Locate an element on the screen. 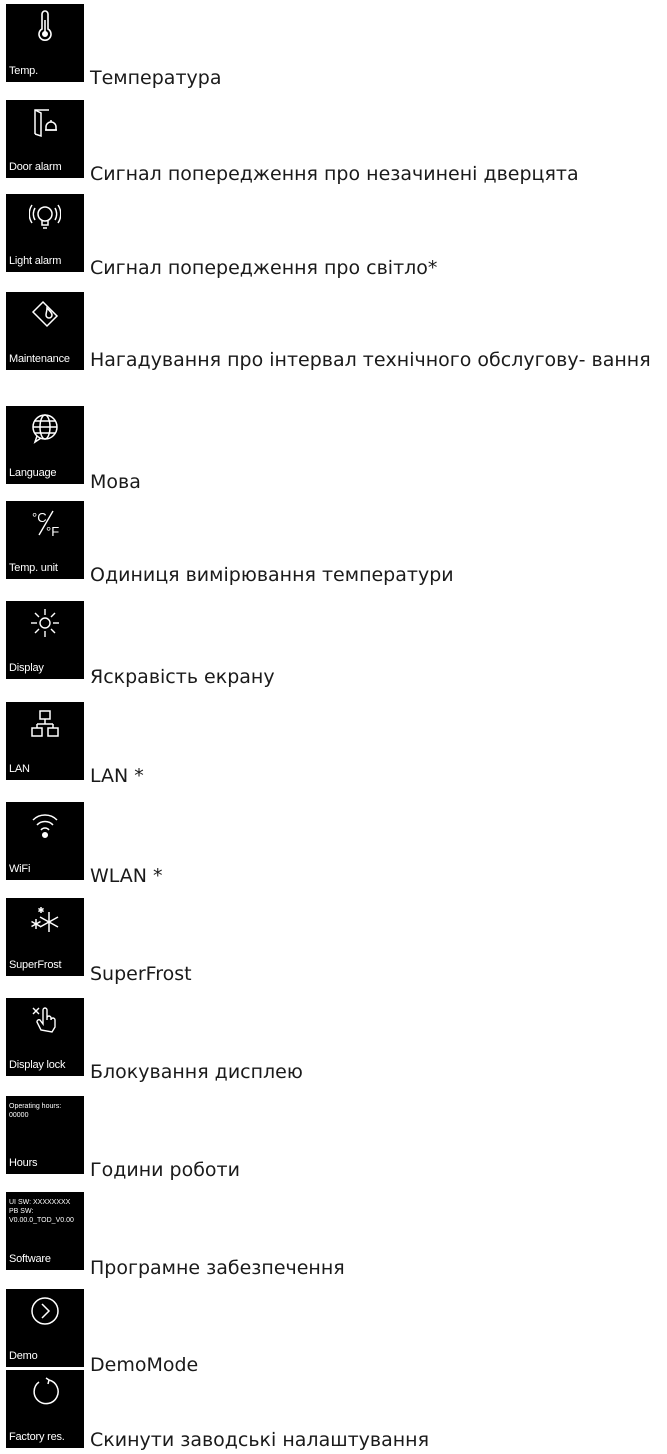 The height and width of the screenshot is (1454, 667). tile-caption: Demo is located at coordinates (23, 1356).